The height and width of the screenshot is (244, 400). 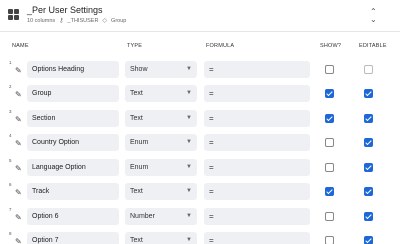 What do you see at coordinates (200, 31) in the screenshot?
I see `header-divider` at bounding box center [200, 31].